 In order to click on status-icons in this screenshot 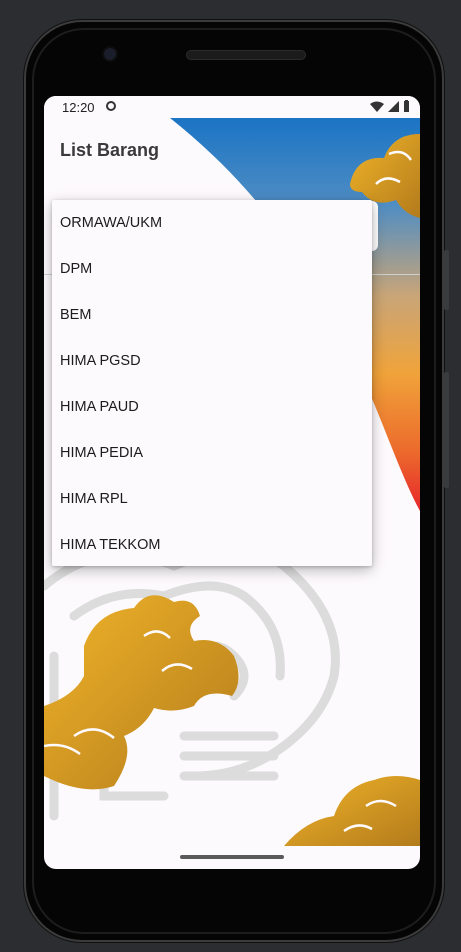, I will do `click(390, 106)`.